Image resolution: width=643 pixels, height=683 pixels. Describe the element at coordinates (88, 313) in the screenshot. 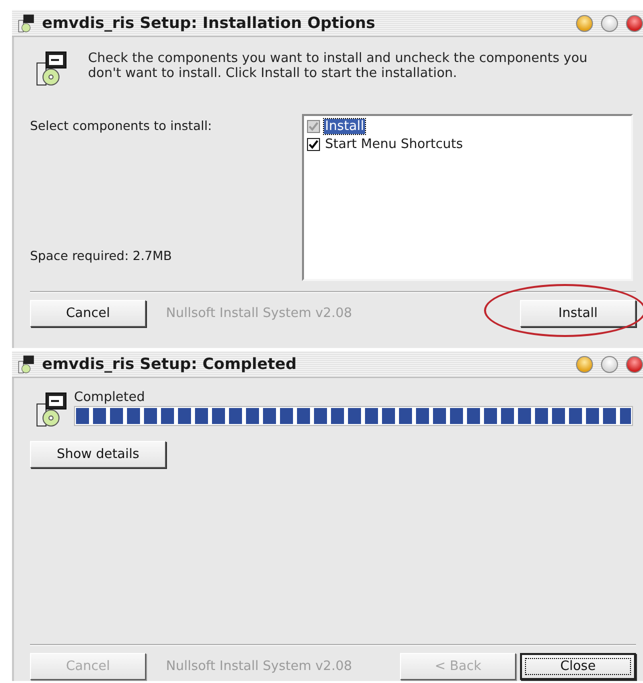

I see `dialog-button: Cancel` at that location.